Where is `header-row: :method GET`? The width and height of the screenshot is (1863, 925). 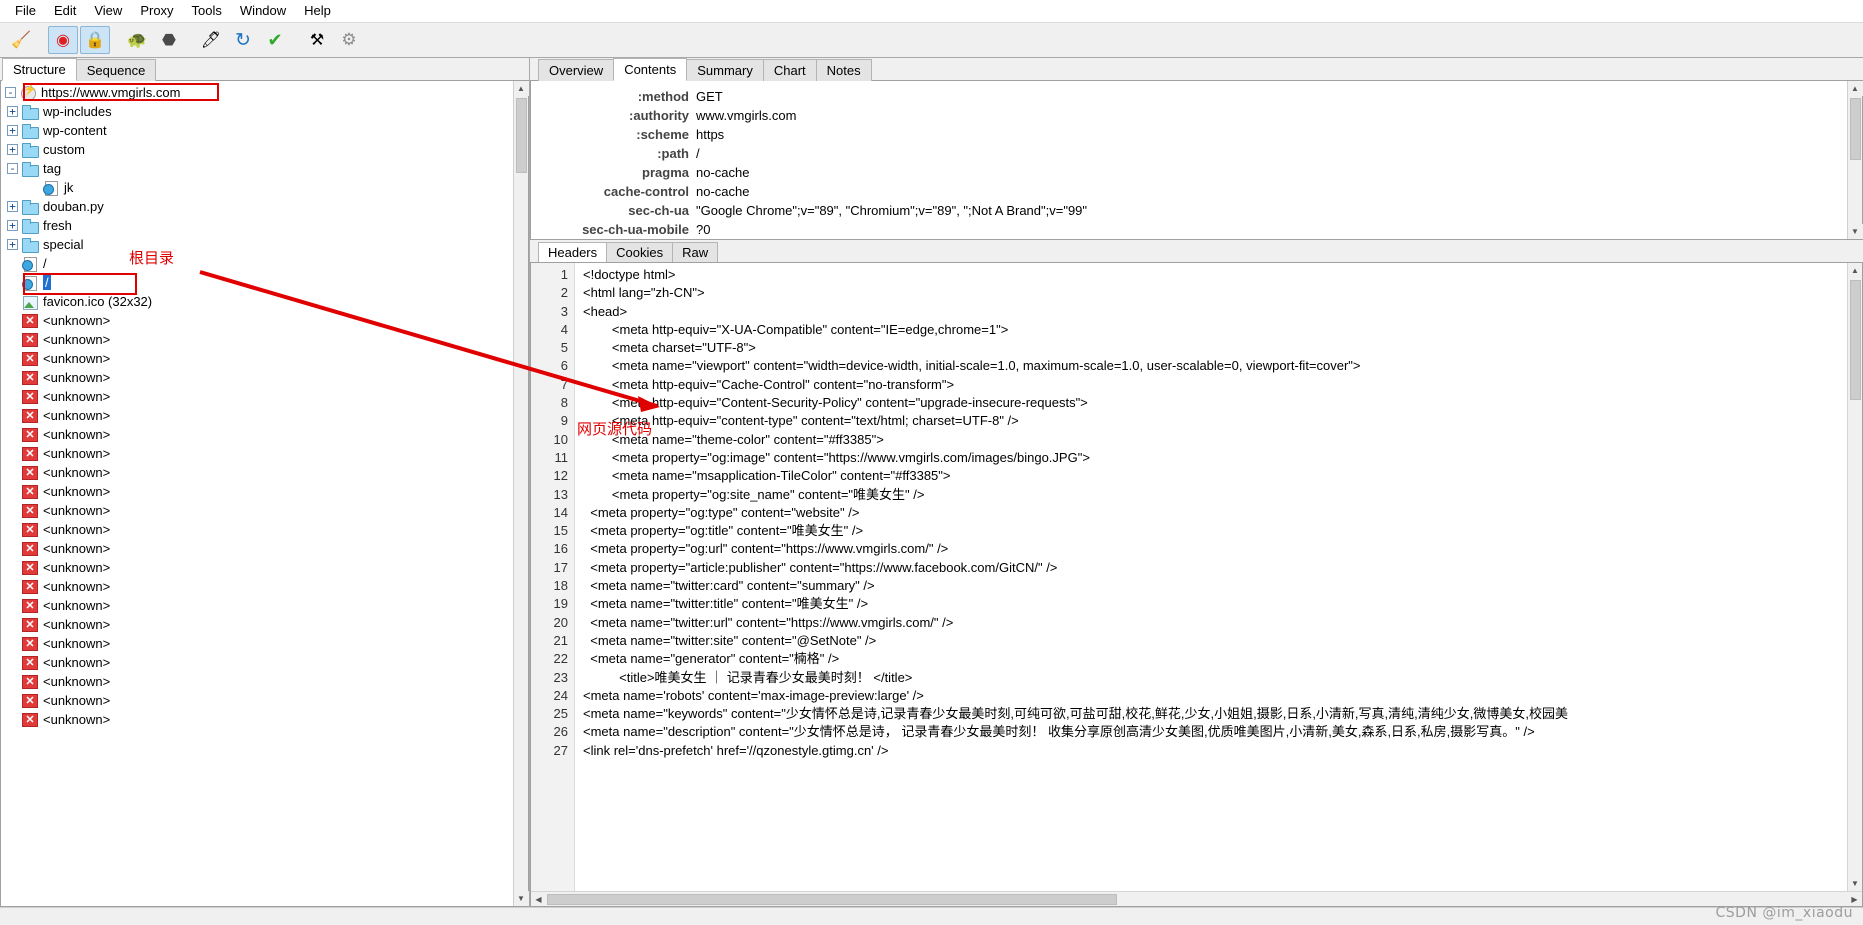
header-row: :method GET is located at coordinates (1189, 96).